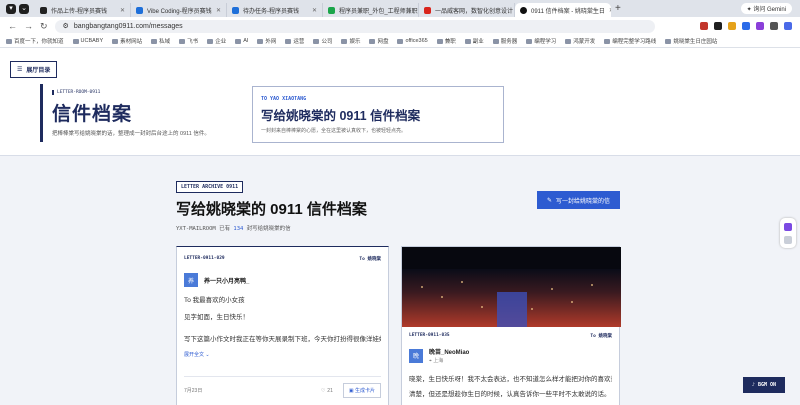 Image resolution: width=800 pixels, height=405 pixels. I want to click on bookmark-label: 副业, so click(478, 42).